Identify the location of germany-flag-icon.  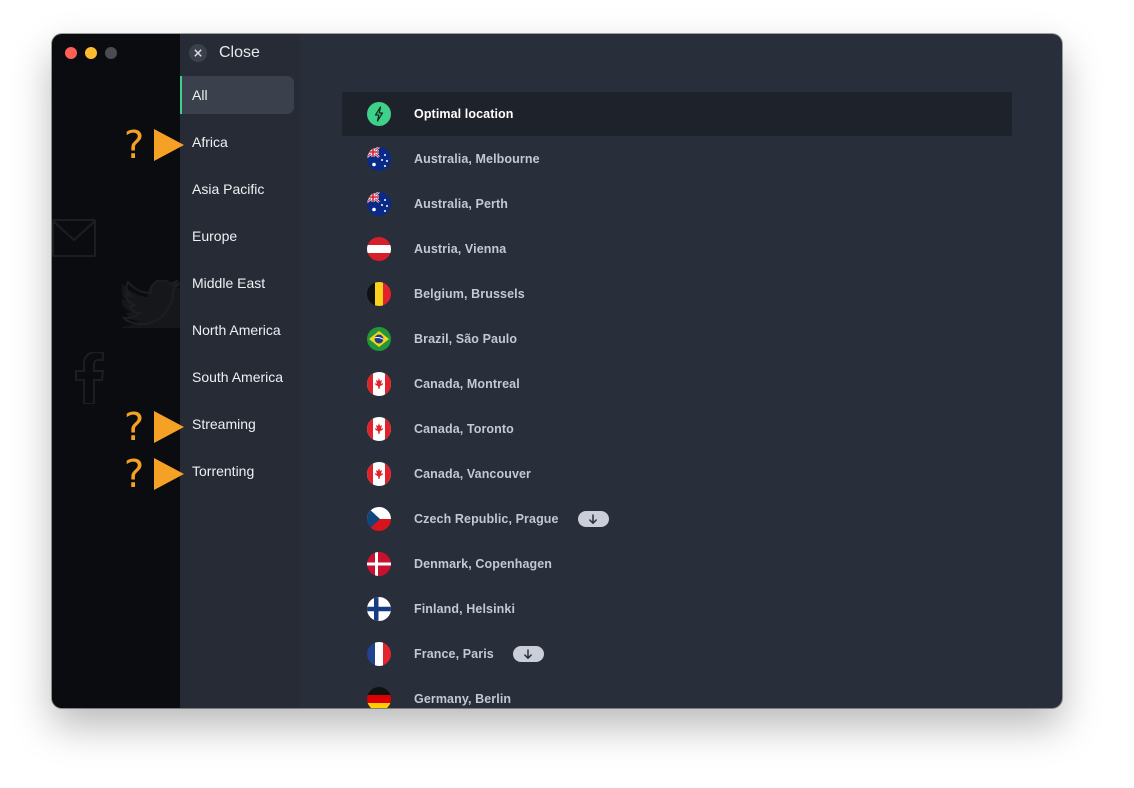
(379, 697).